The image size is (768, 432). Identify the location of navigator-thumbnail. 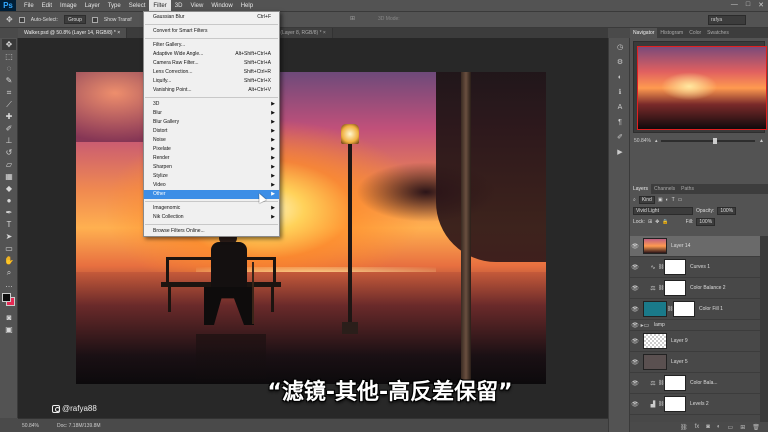
(702, 88).